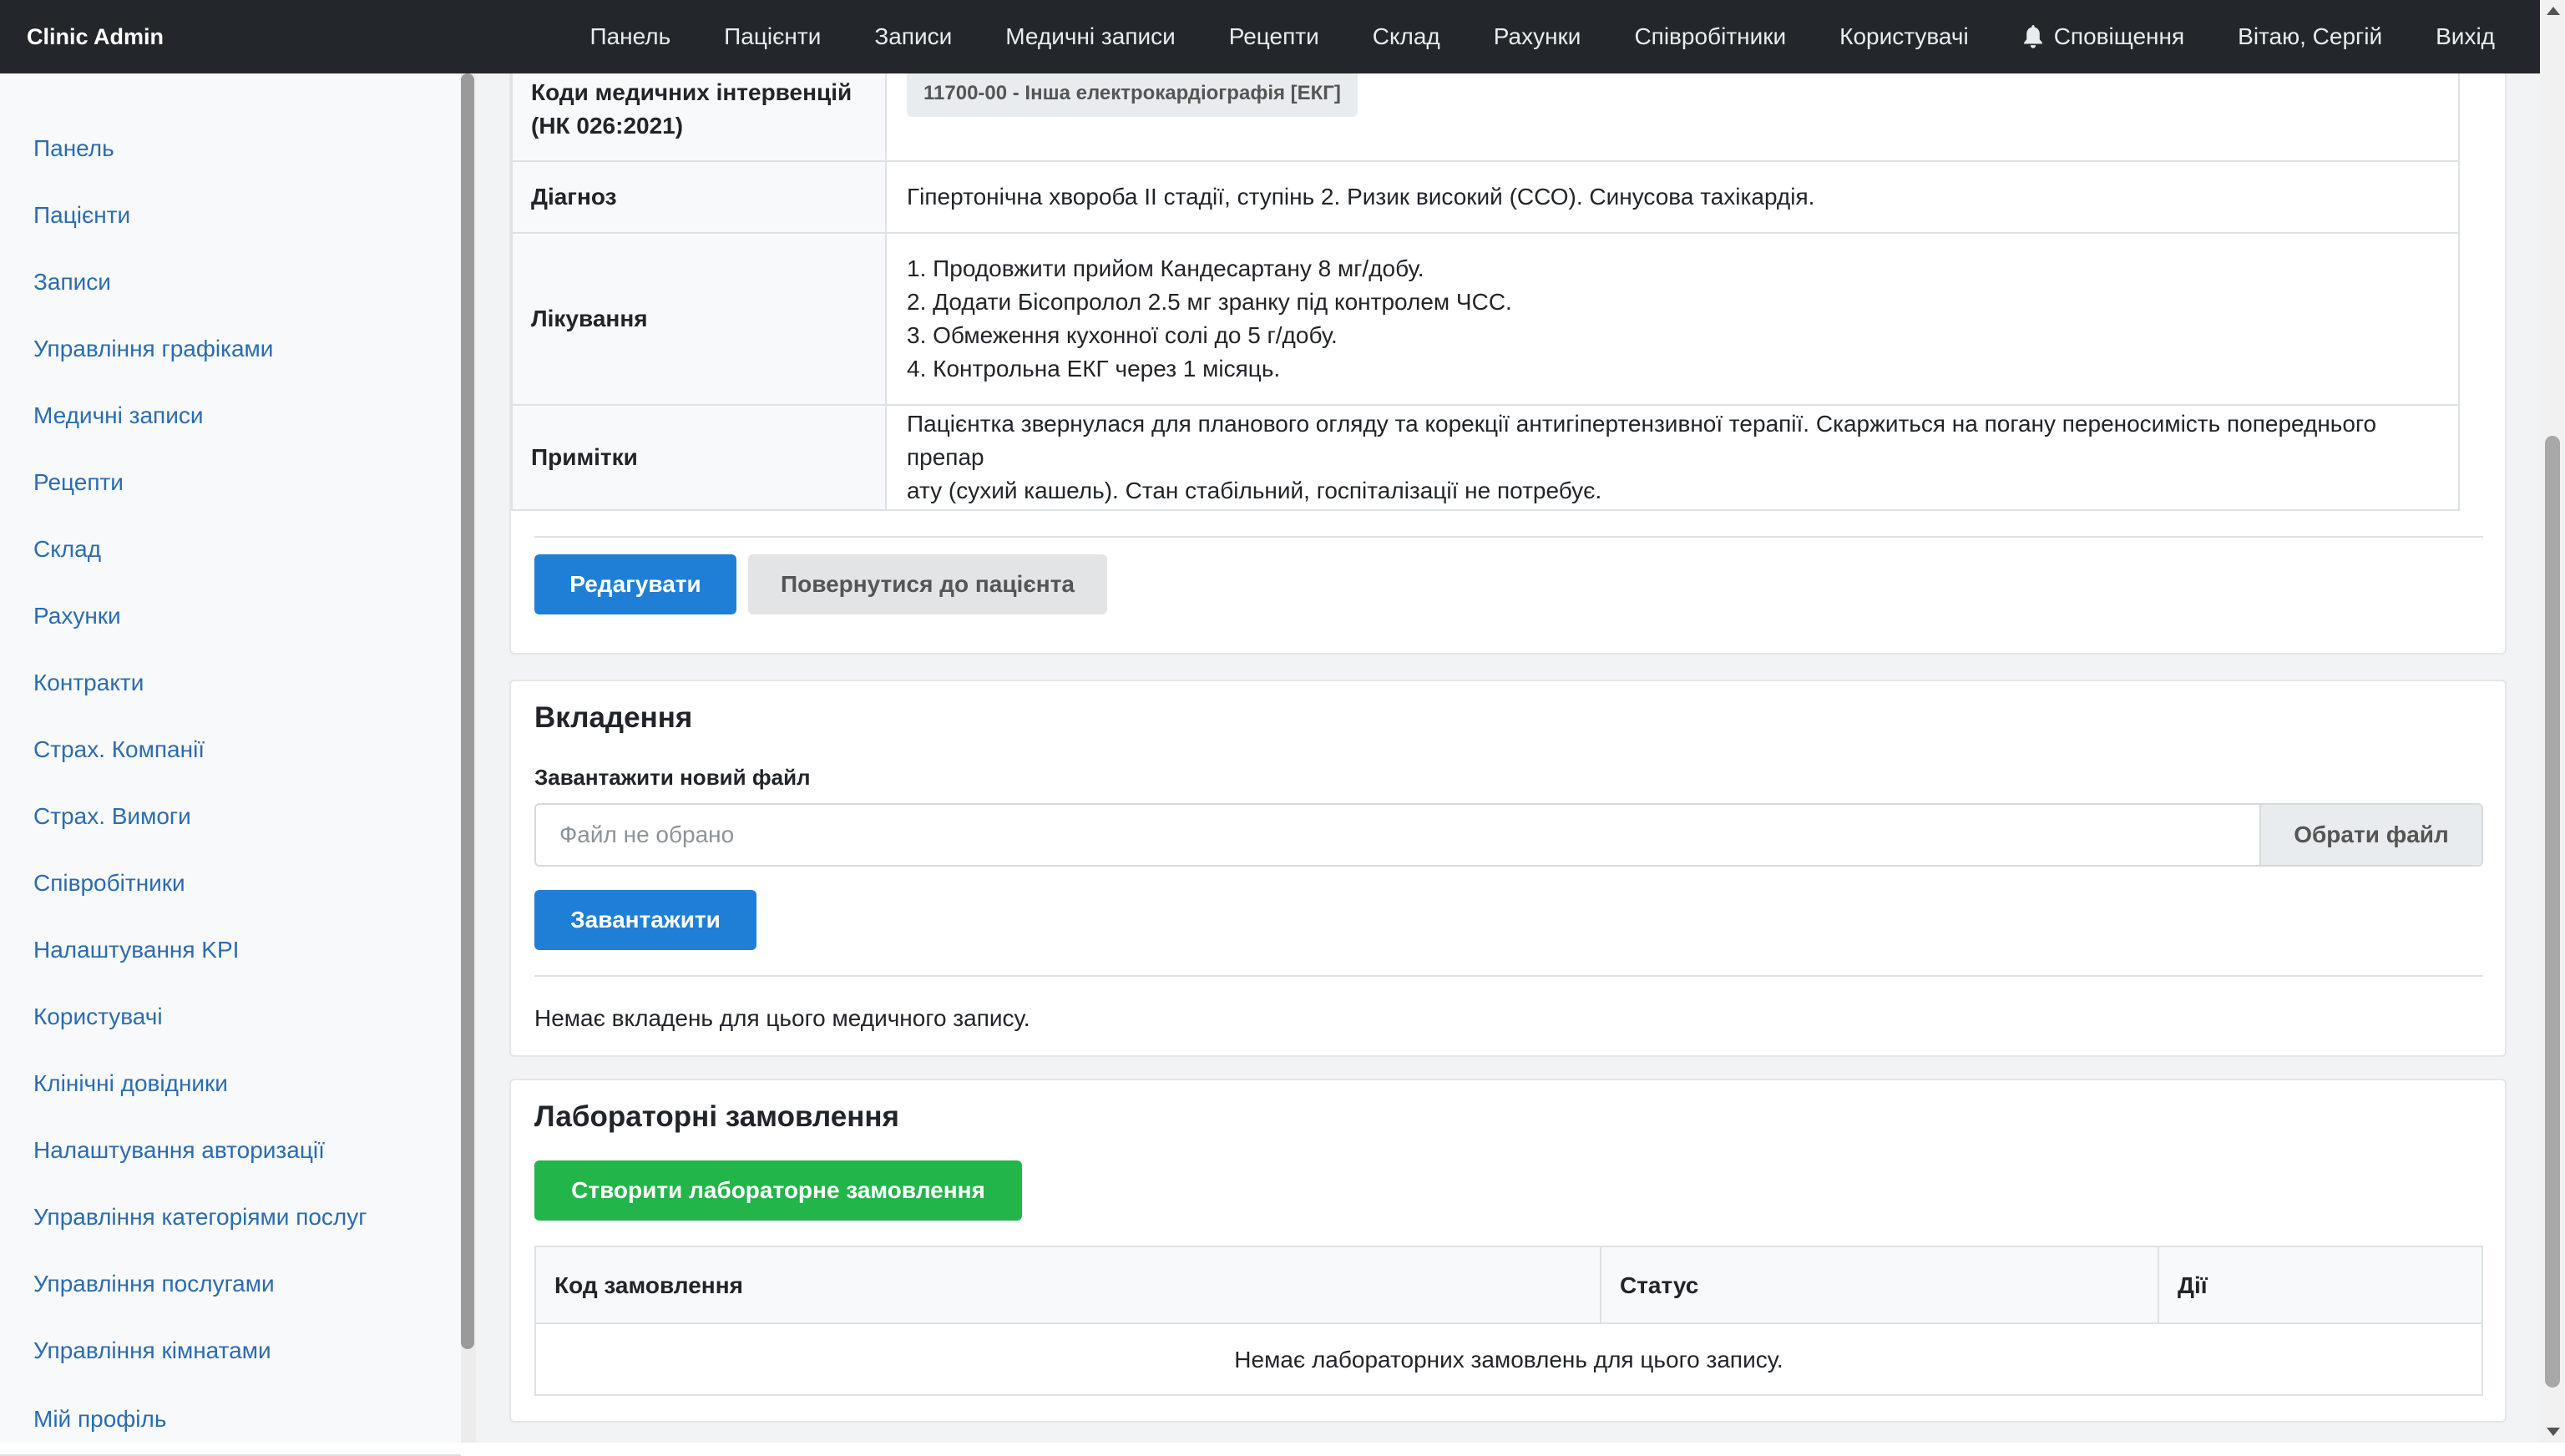 The image size is (2565, 1456). I want to click on sidebar-item-contracts: Контракти, so click(88, 683).